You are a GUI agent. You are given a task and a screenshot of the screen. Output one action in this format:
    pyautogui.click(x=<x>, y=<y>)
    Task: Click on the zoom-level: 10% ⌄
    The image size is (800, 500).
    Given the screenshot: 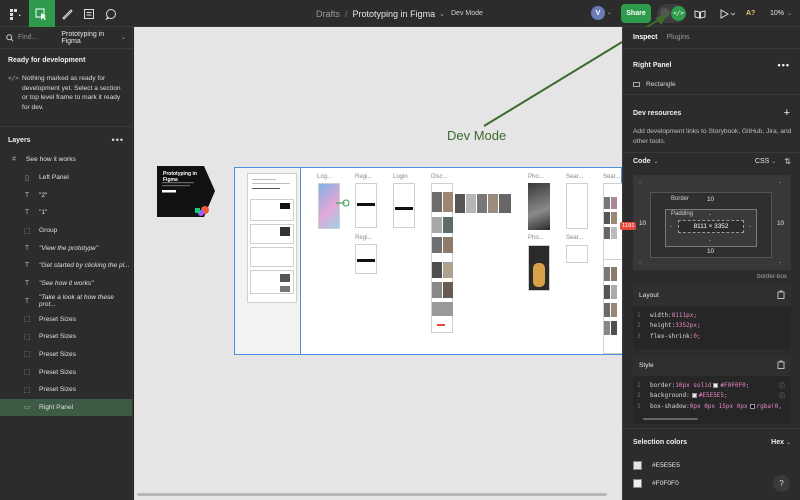 What is the action you would take?
    pyautogui.click(x=781, y=13)
    